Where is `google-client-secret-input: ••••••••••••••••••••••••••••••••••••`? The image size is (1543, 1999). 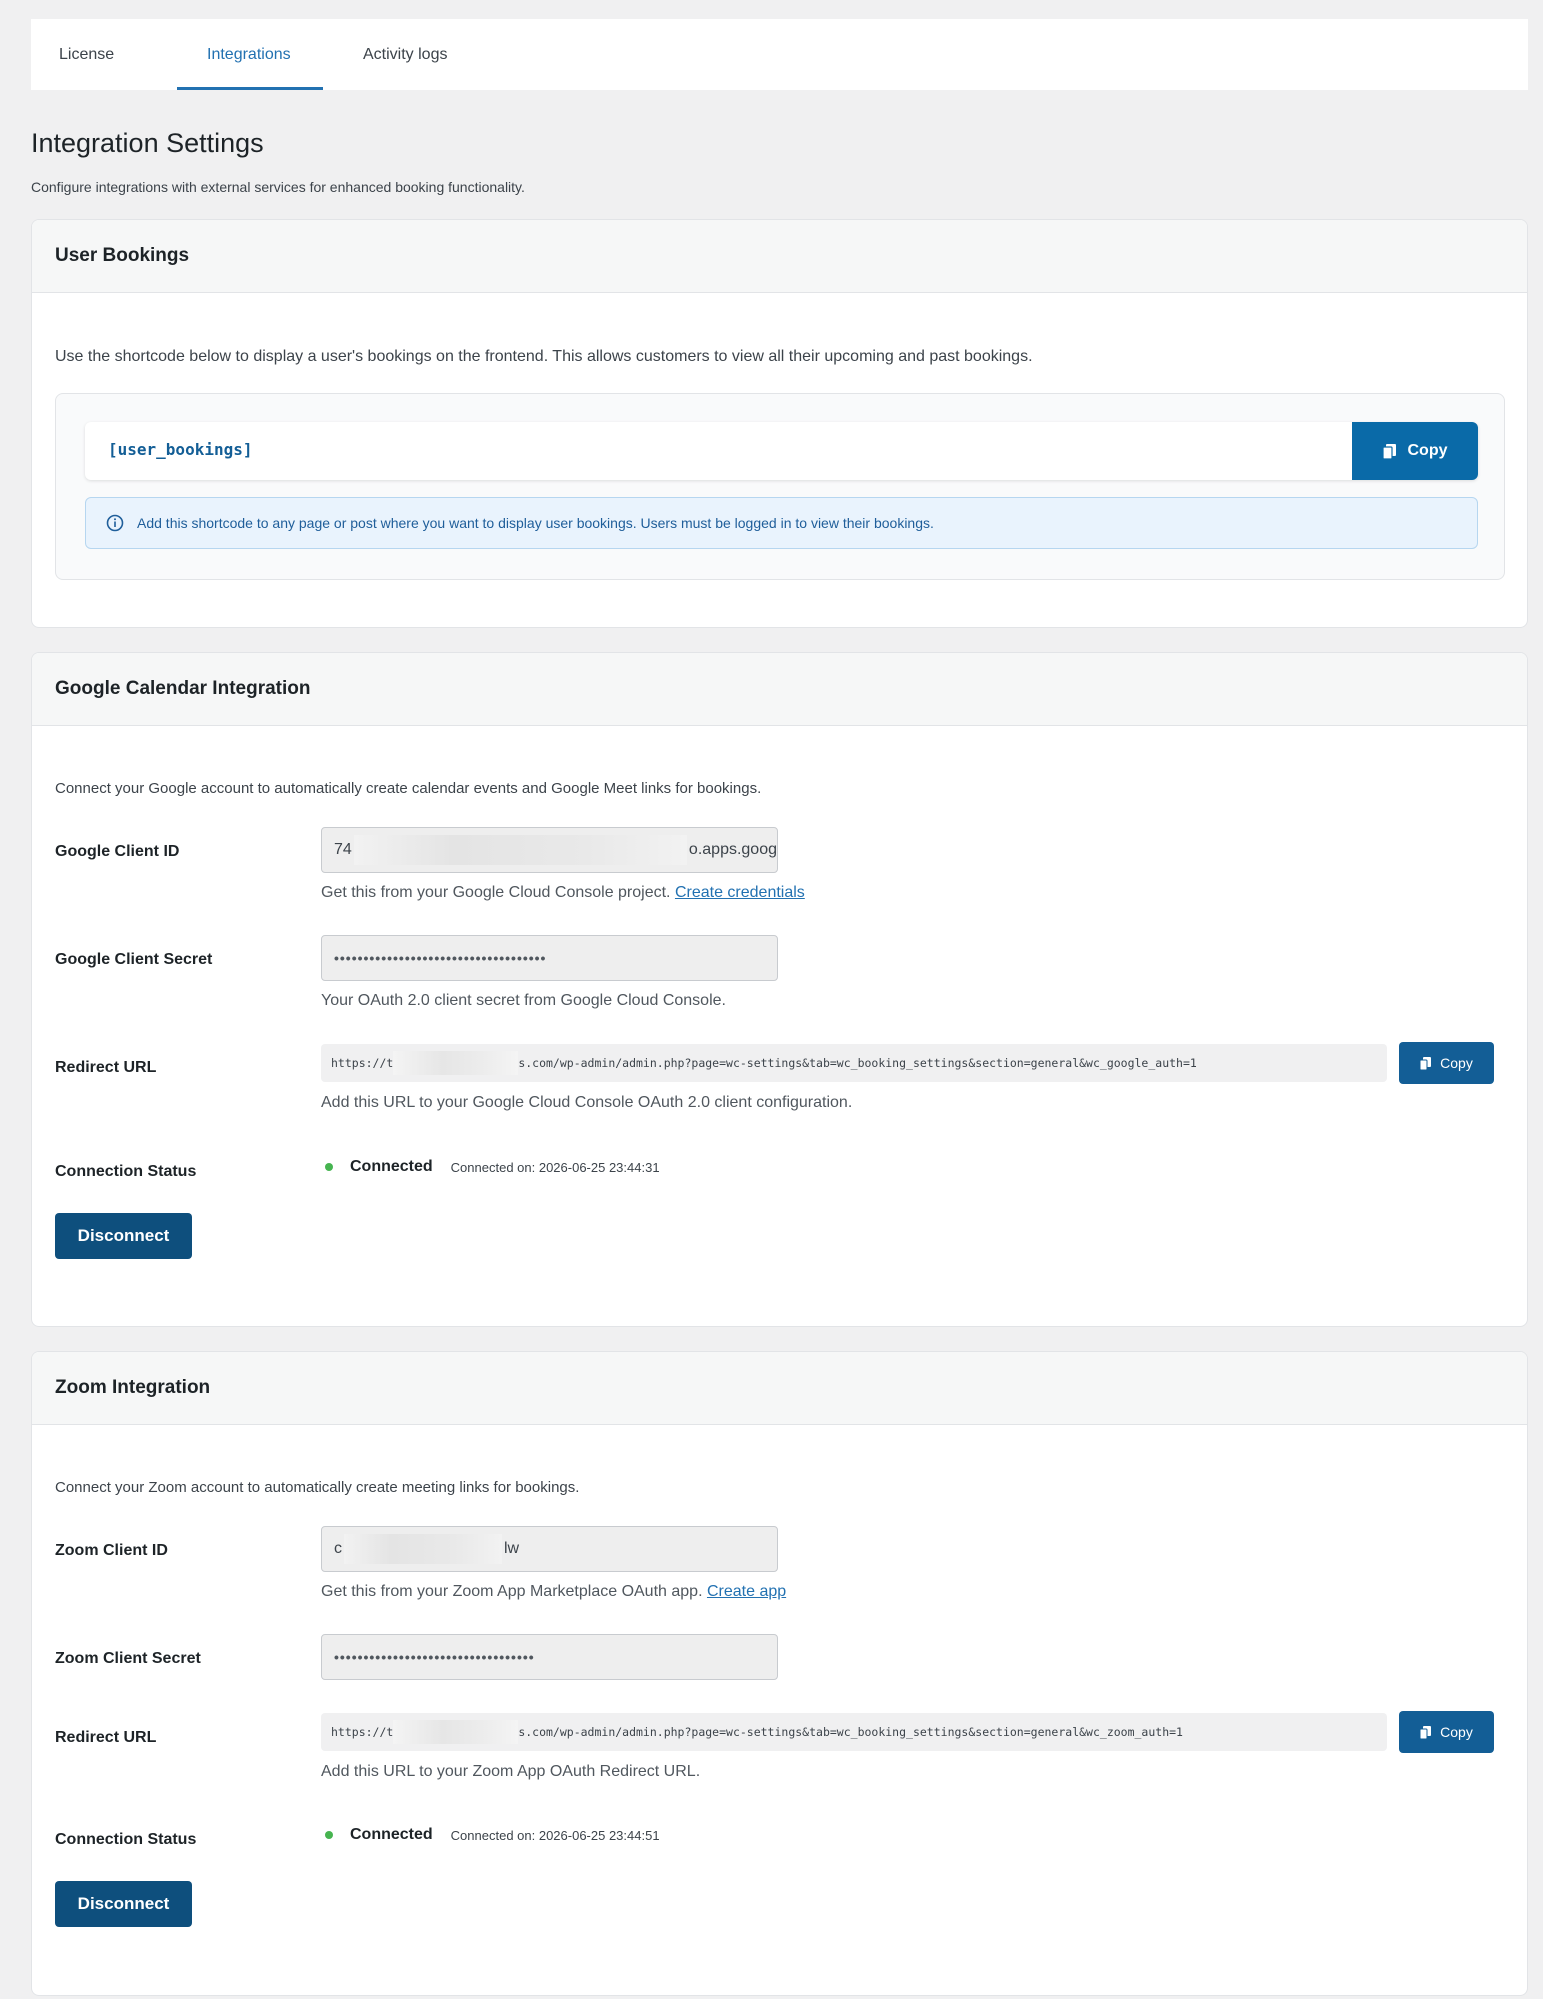 google-client-secret-input: •••••••••••••••••••••••••••••••••••• is located at coordinates (549, 958).